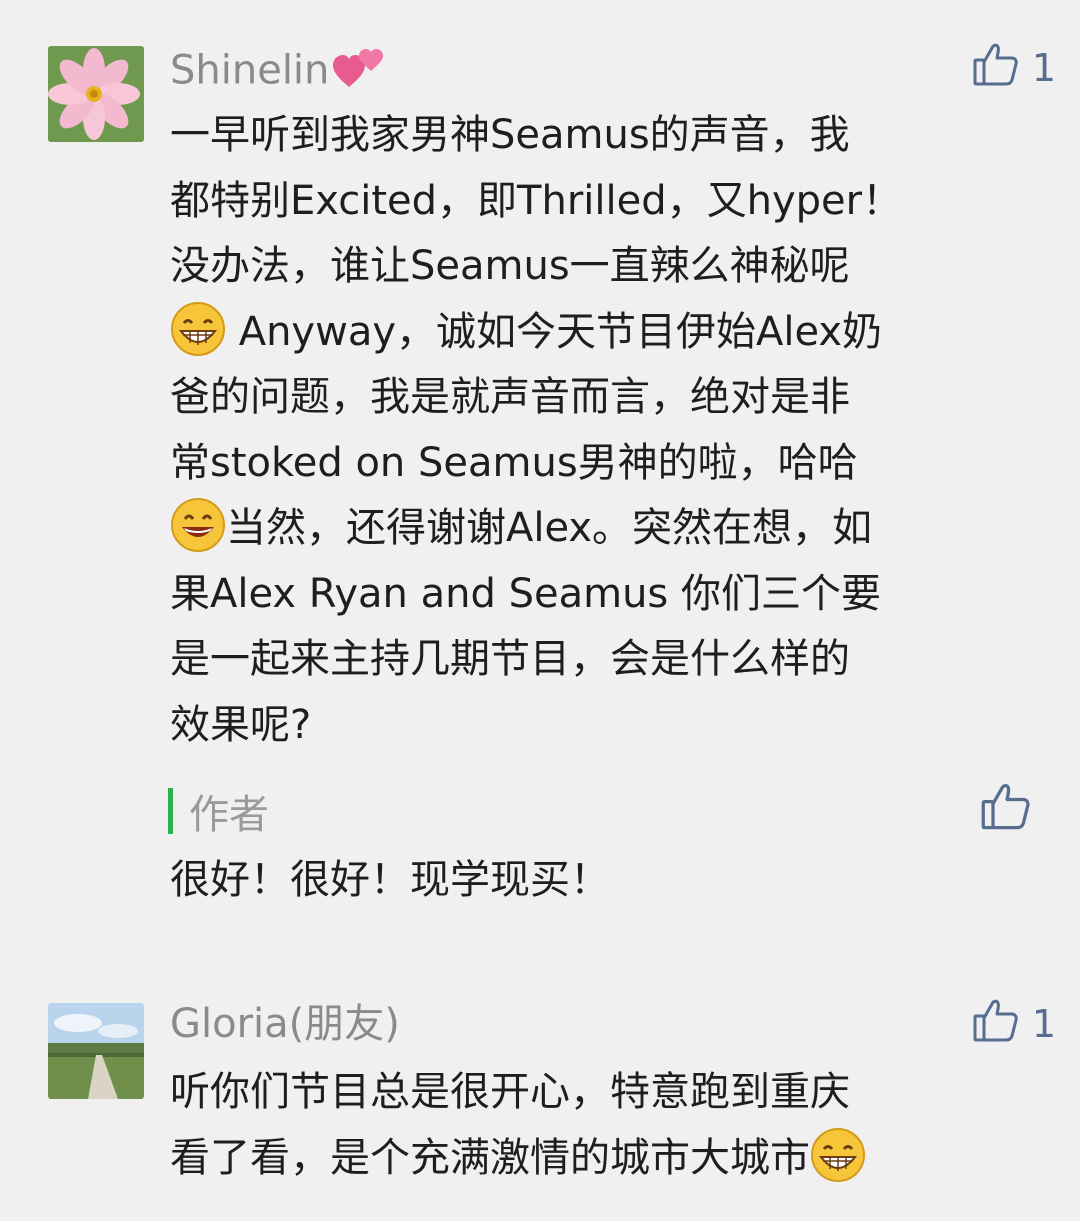 The width and height of the screenshot is (1080, 1221). I want to click on comment-line: 一早听到我家男神Seamus的声音，我, so click(510, 135).